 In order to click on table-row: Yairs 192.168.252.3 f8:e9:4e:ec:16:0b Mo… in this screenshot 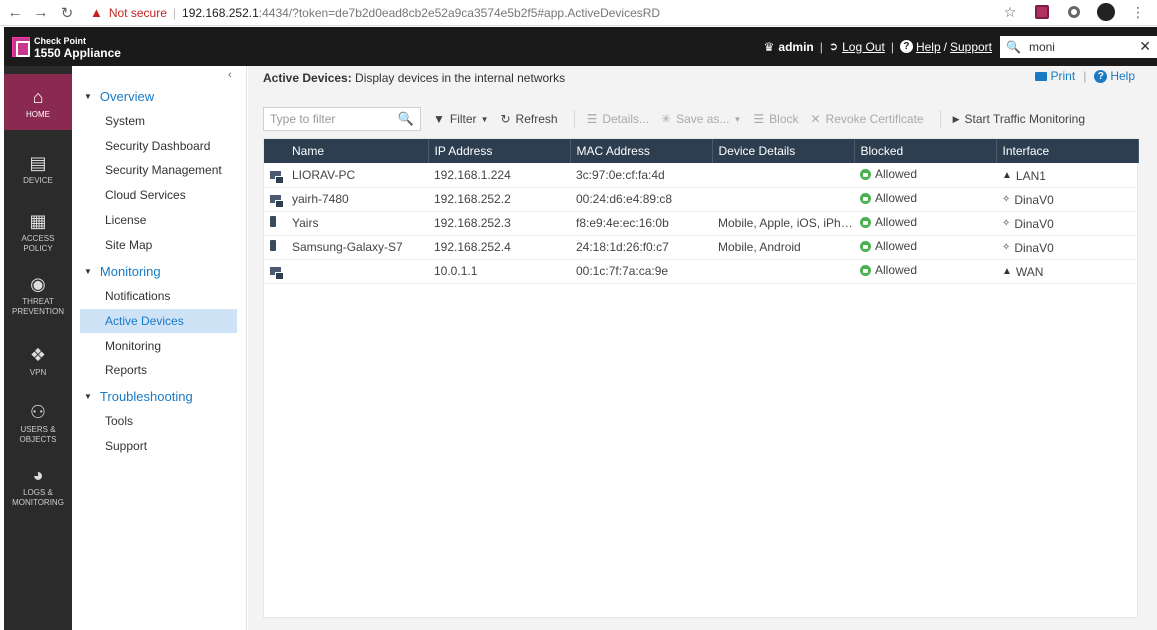, I will do `click(701, 223)`.